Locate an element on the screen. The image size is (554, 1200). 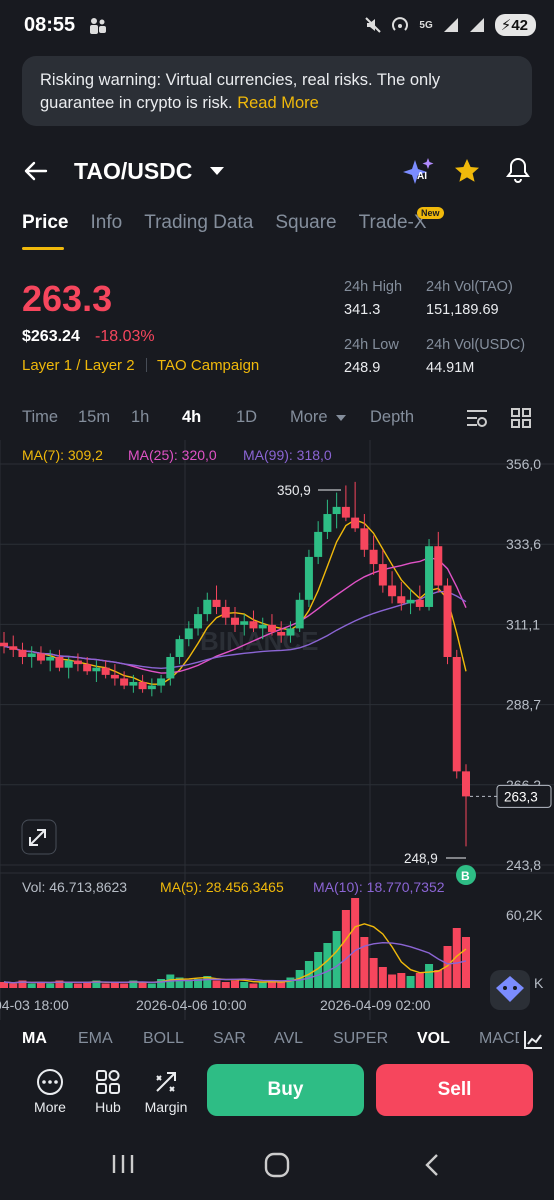
ind-tab-ma: MA is located at coordinates (34, 1039).